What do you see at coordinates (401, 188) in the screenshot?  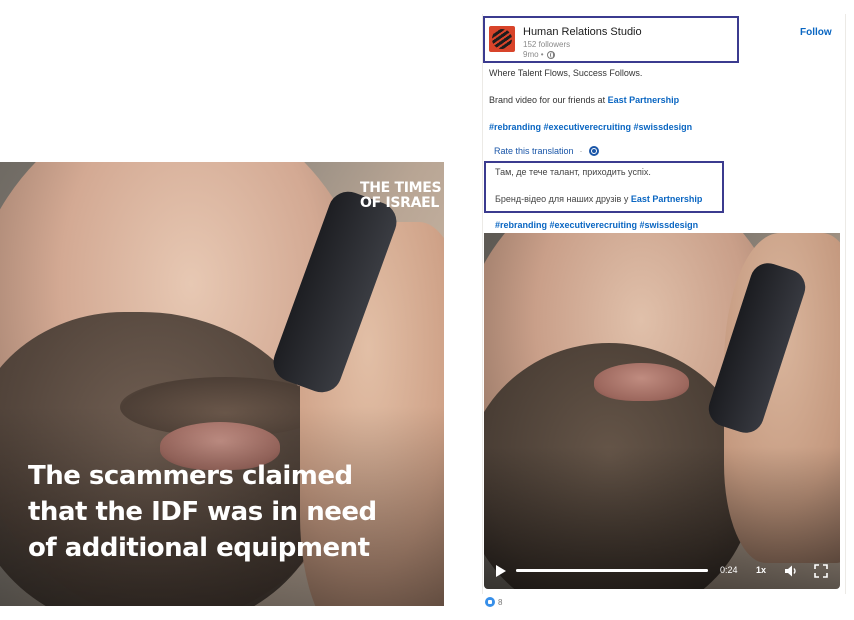 I see `logo-line-1: THE TIMES` at bounding box center [401, 188].